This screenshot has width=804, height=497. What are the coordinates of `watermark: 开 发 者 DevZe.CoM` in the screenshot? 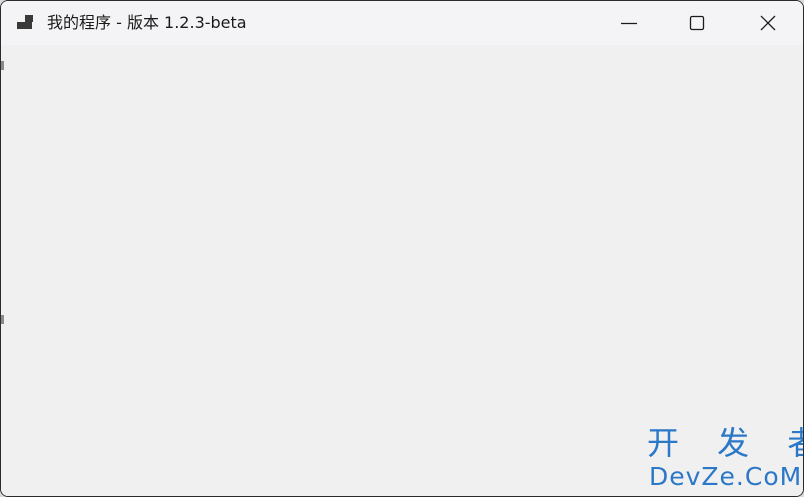 It's located at (722, 459).